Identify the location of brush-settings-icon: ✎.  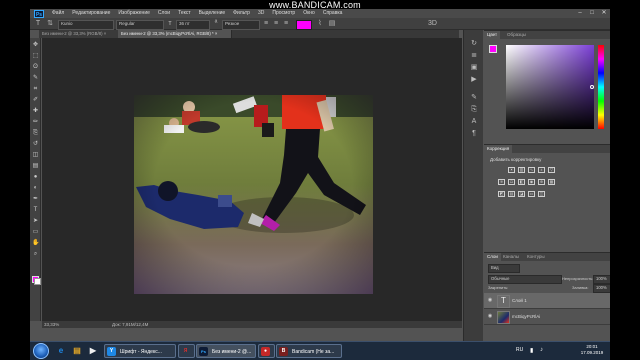
(474, 98).